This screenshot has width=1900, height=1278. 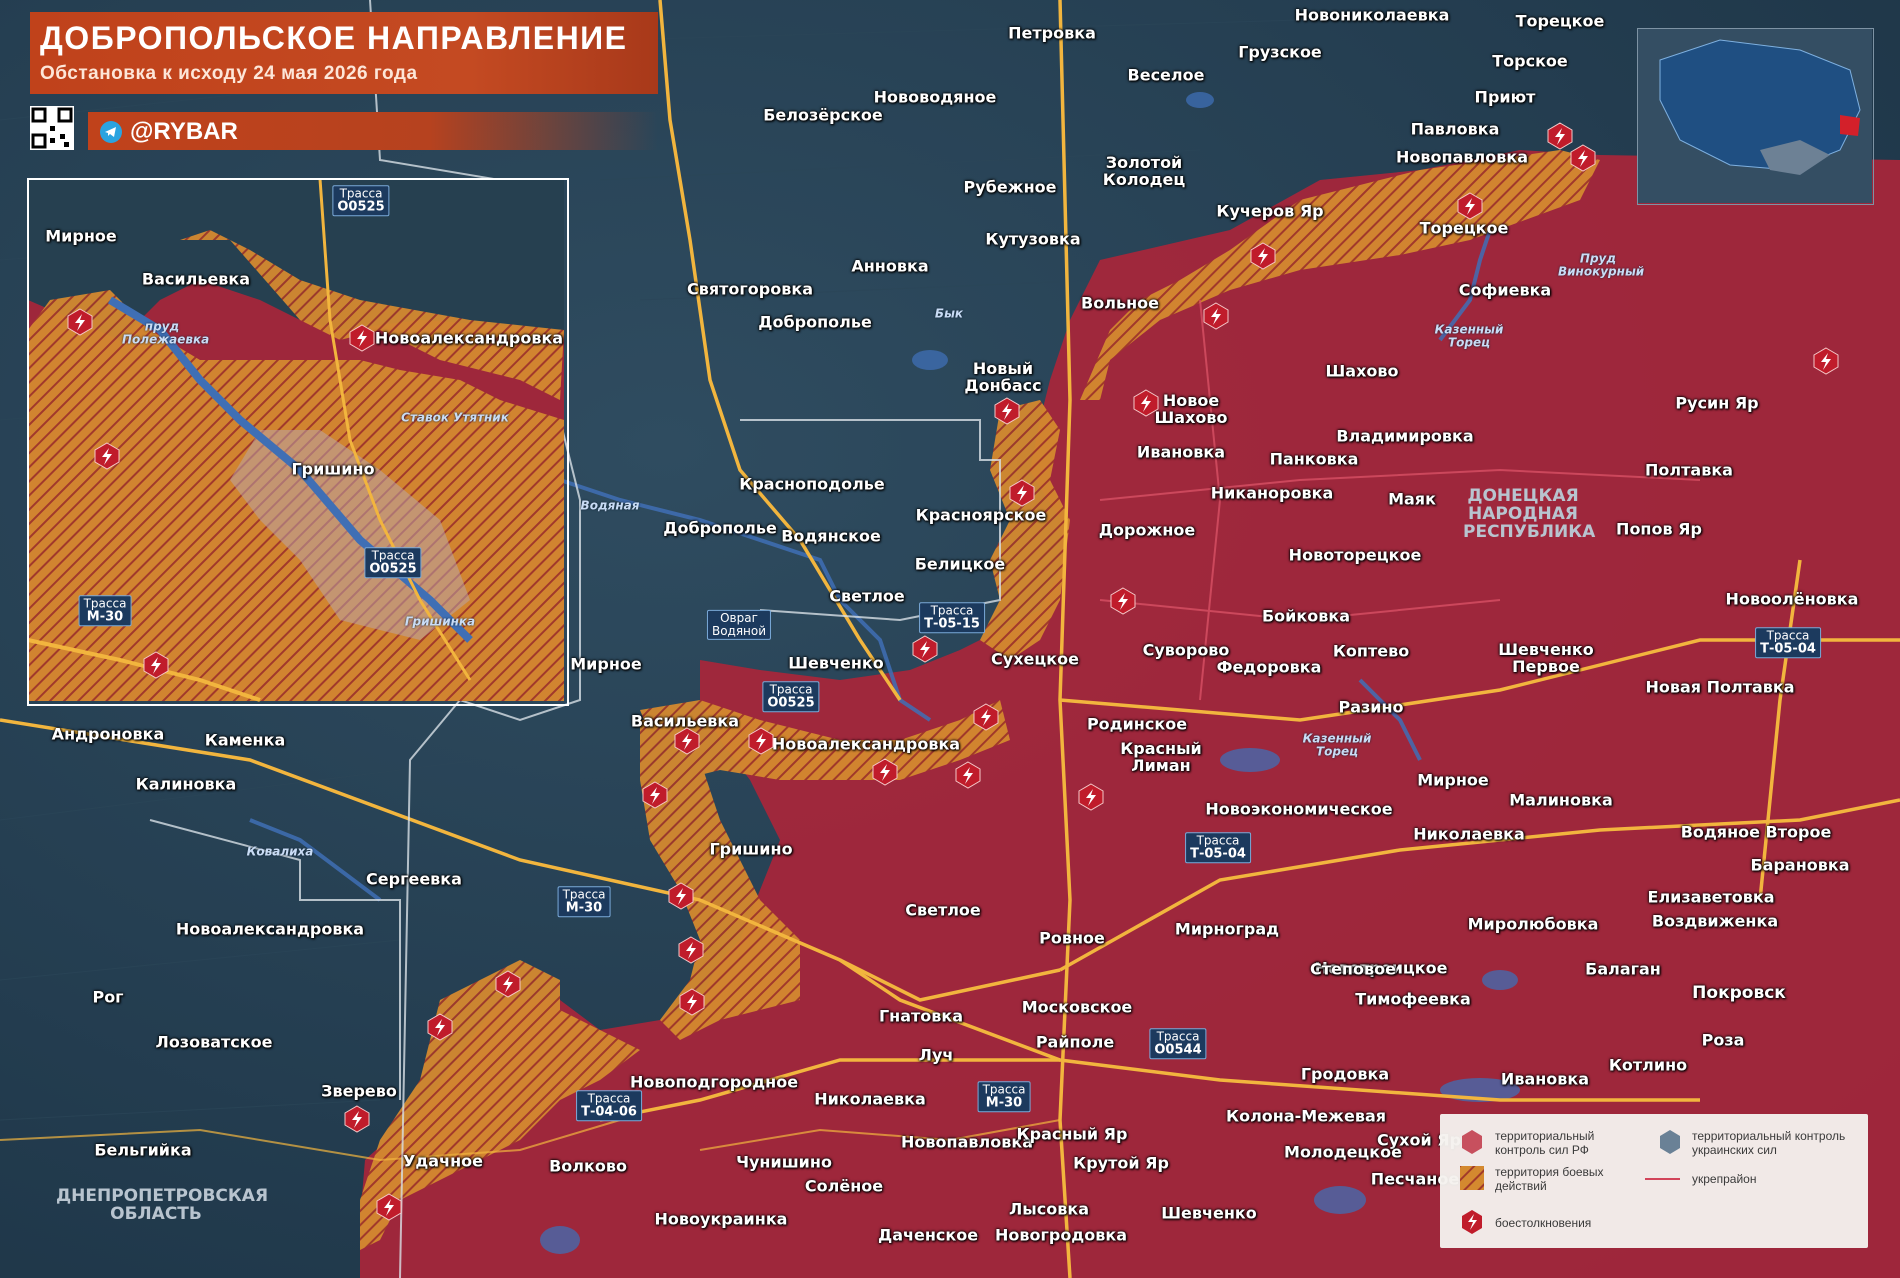 What do you see at coordinates (1343, 1152) in the screenshot?
I see `town-label: Молодецкое` at bounding box center [1343, 1152].